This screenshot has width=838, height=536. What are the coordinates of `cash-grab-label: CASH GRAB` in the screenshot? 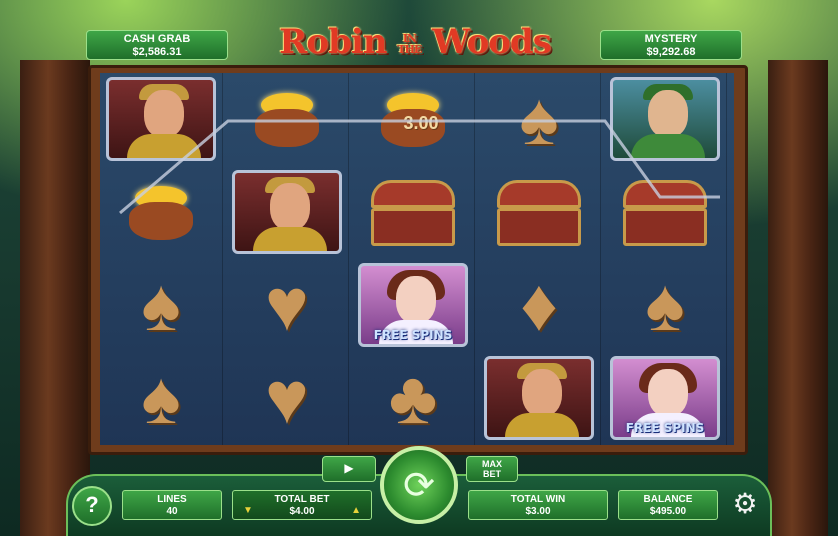 It's located at (157, 39).